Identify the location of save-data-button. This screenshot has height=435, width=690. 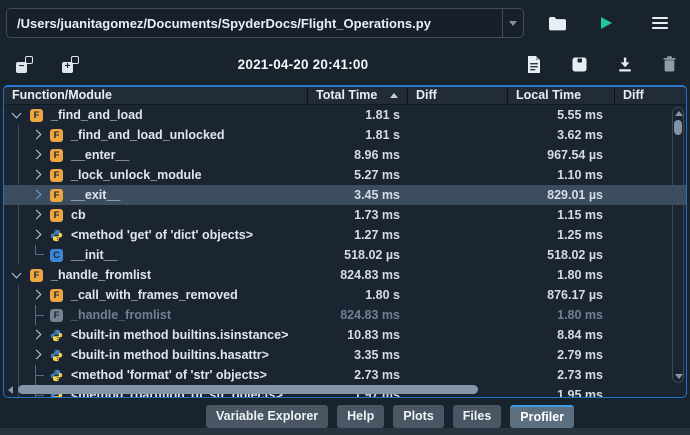
(579, 64).